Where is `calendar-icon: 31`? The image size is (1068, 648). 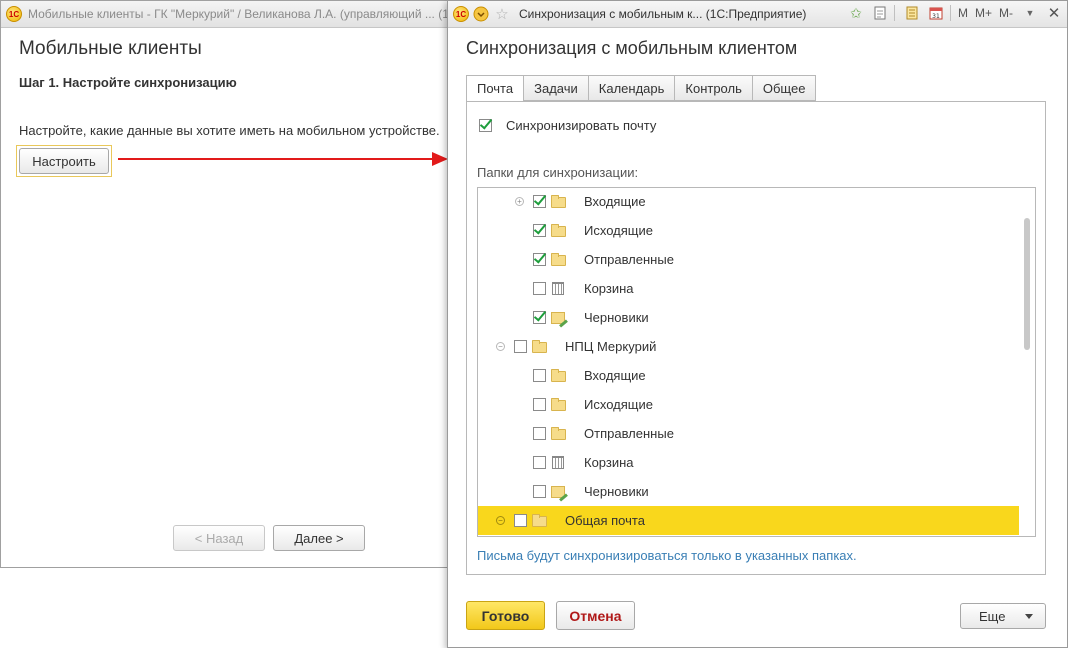 calendar-icon: 31 is located at coordinates (936, 13).